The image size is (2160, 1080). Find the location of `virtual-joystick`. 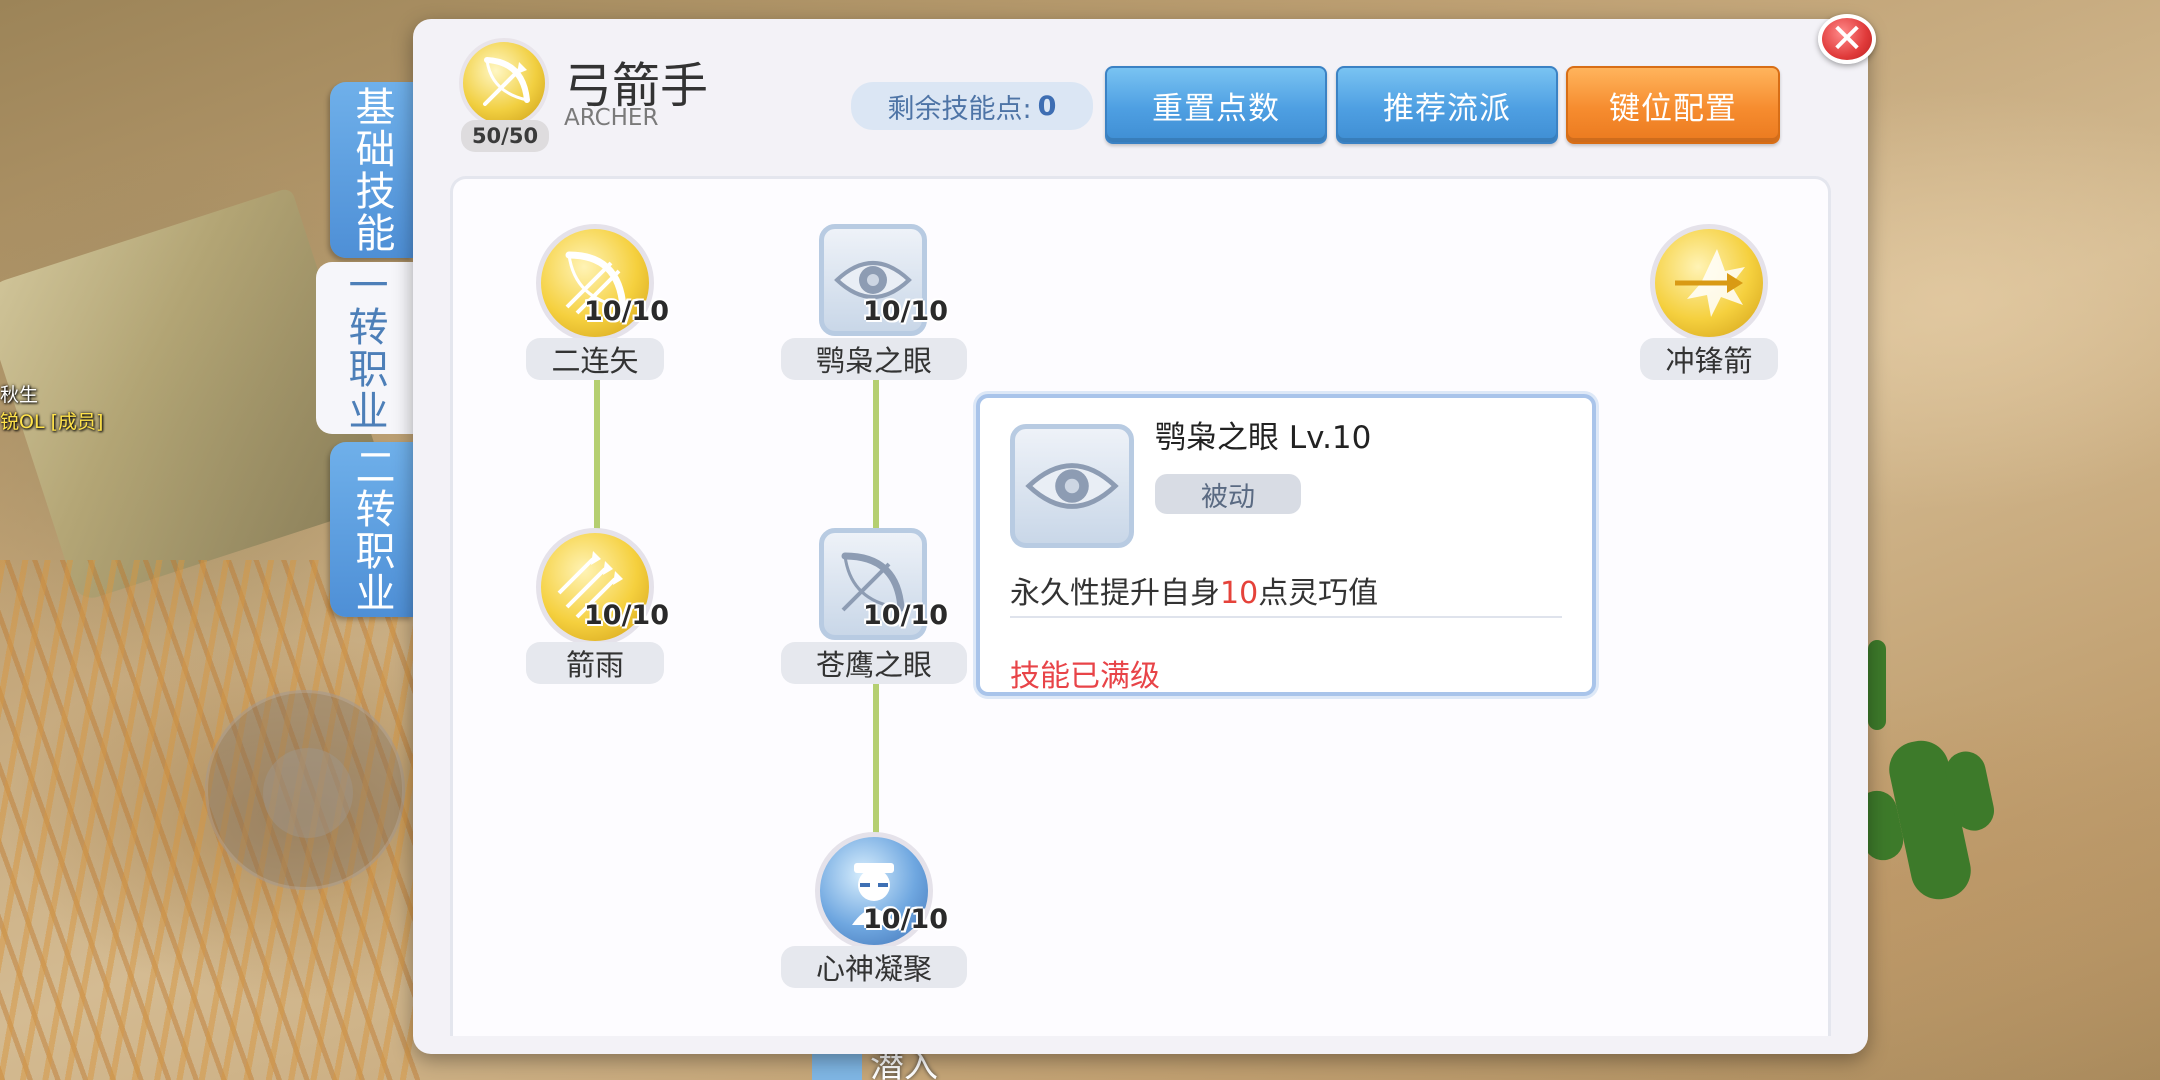

virtual-joystick is located at coordinates (305, 790).